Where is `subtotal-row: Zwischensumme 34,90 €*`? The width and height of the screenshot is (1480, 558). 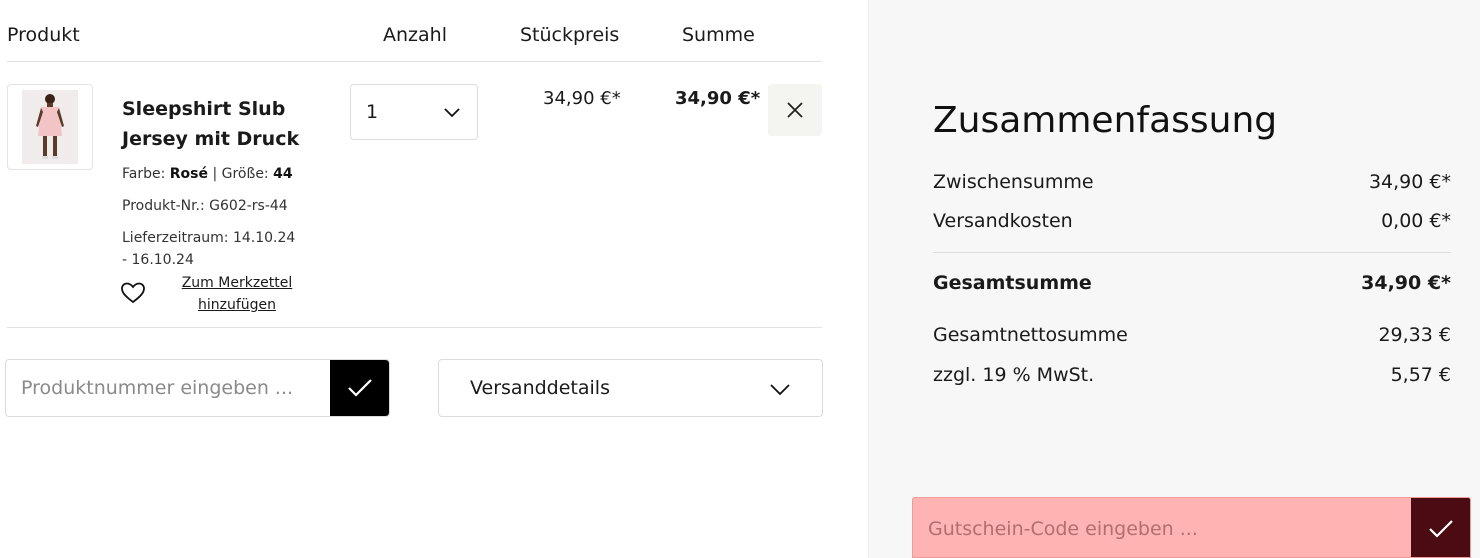 subtotal-row: Zwischensumme 34,90 €* is located at coordinates (1192, 182).